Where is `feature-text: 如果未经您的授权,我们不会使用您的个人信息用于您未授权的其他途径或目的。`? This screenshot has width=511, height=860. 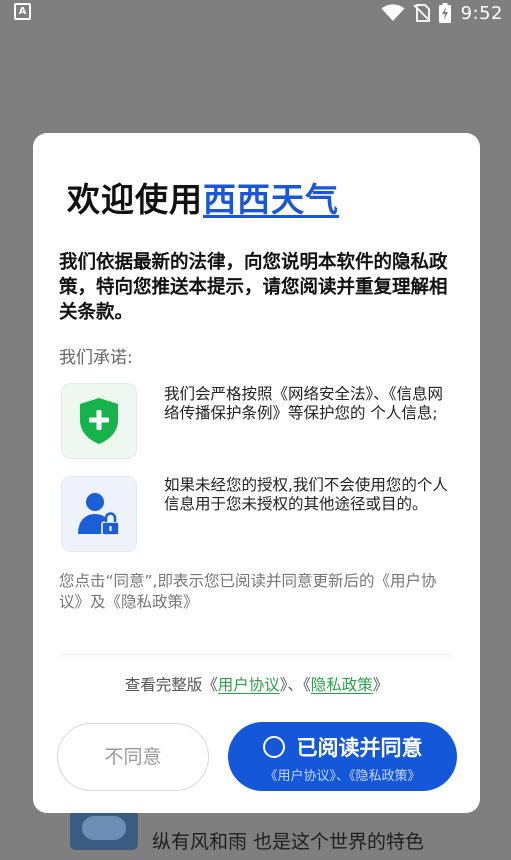 feature-text: 如果未经您的授权,我们不会使用您的个人信息用于您未授权的其他途径或目的。 is located at coordinates (306, 494).